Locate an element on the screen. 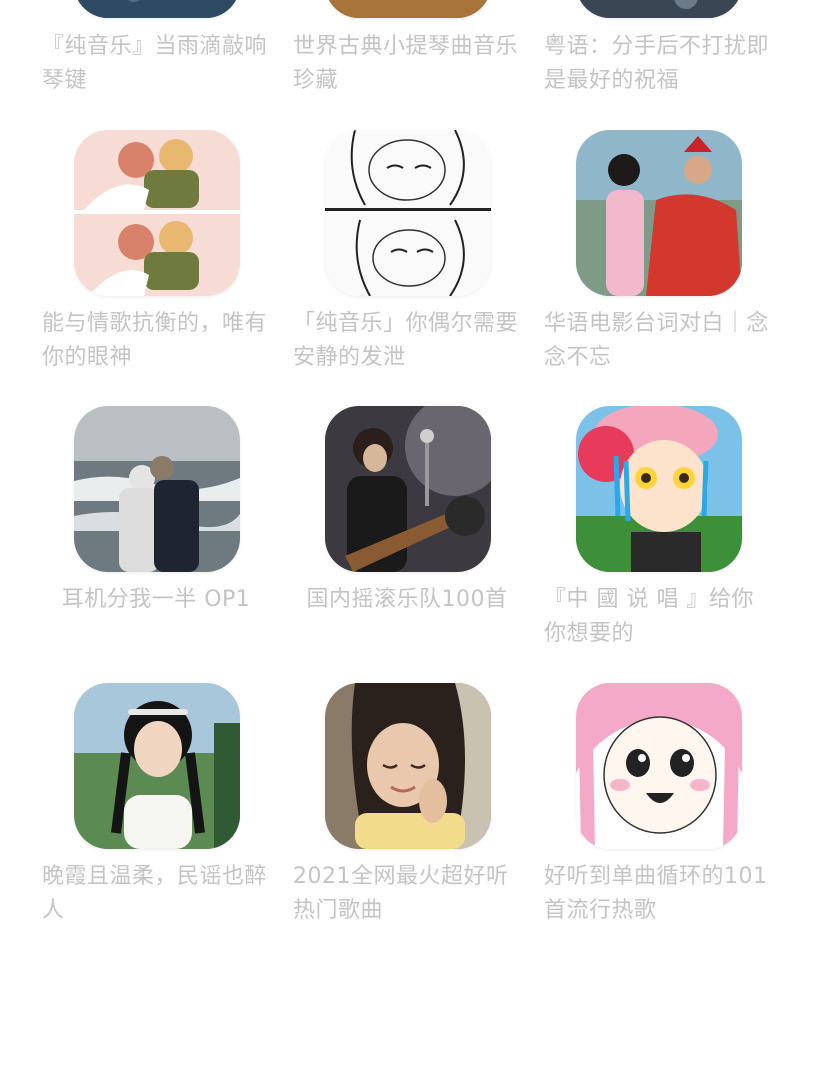 The image size is (816, 1088). playlist-title: 华语电影台词对白｜念念不忘 is located at coordinates (657, 340).